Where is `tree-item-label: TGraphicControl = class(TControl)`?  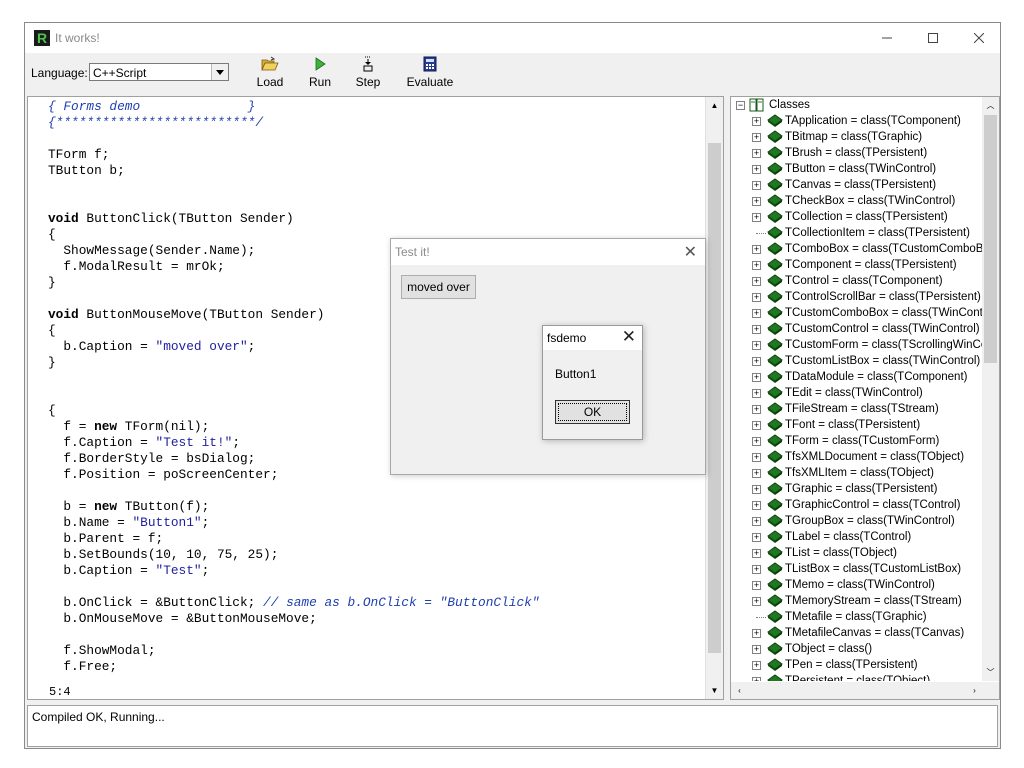
tree-item-label: TGraphicControl = class(TControl) is located at coordinates (873, 505).